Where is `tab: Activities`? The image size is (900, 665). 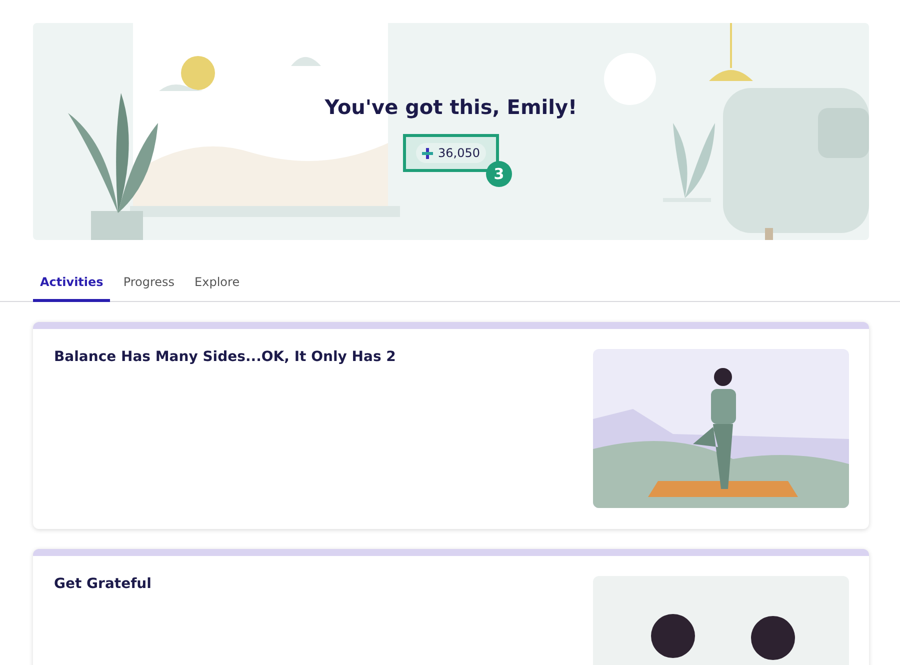
tab: Activities is located at coordinates (71, 284).